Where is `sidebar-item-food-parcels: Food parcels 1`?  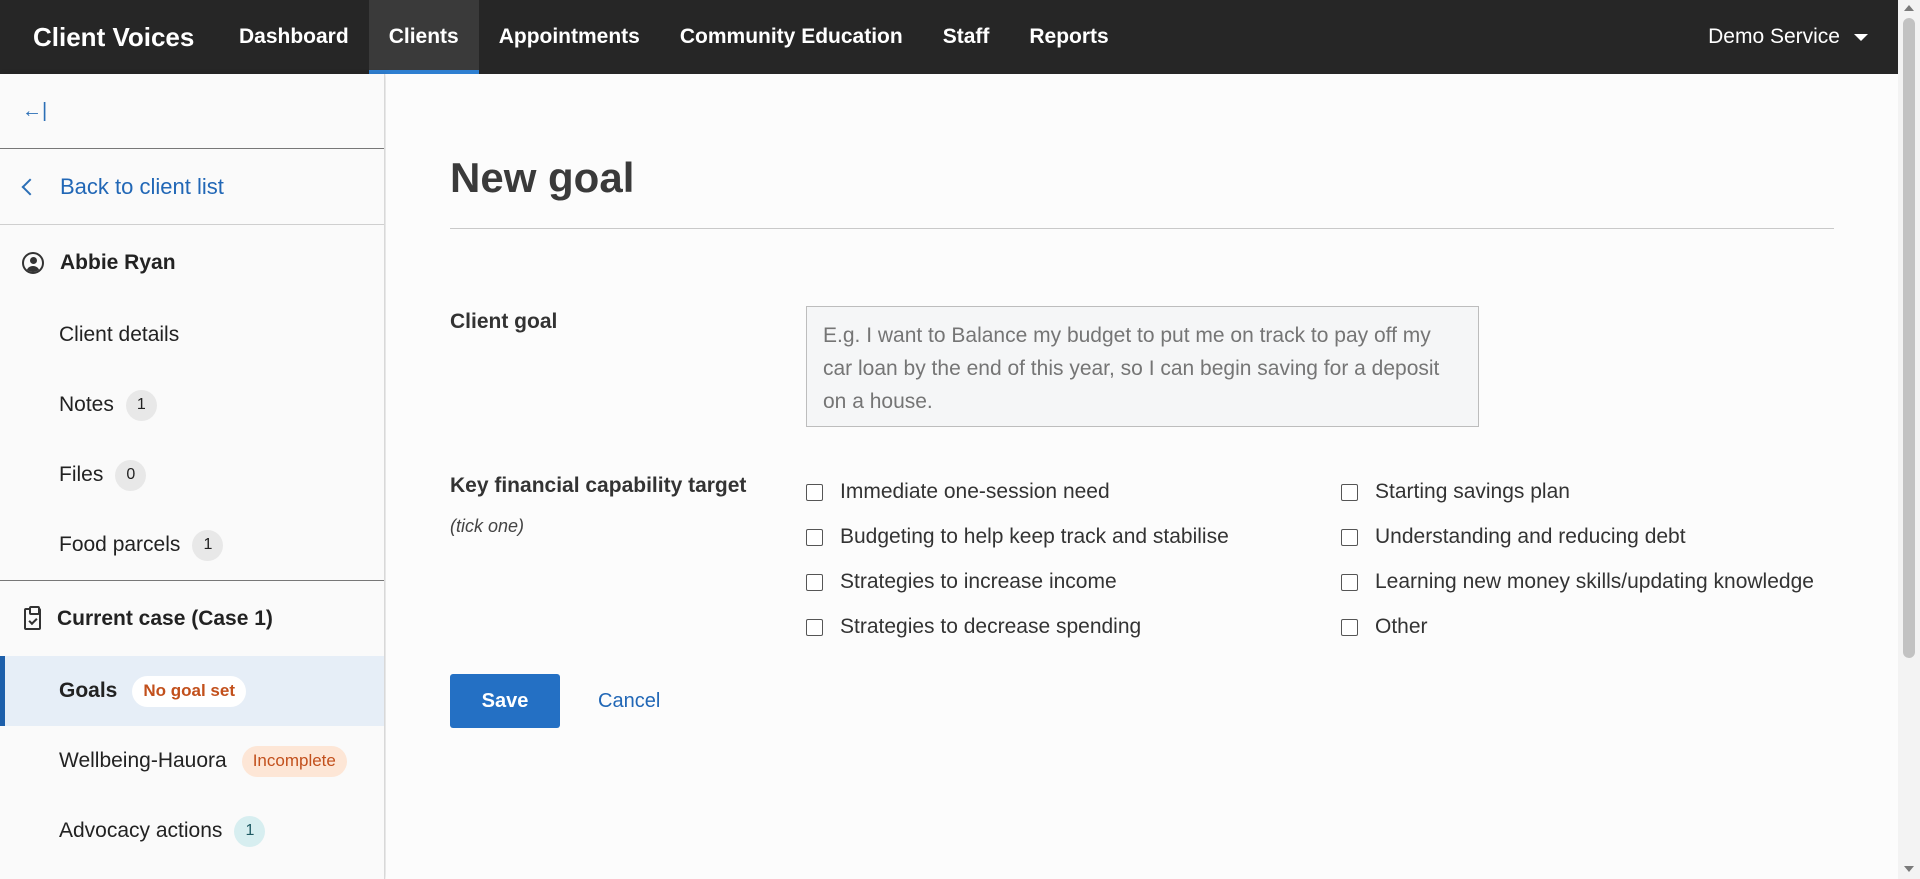
sidebar-item-food-parcels: Food parcels 1 is located at coordinates (192, 545).